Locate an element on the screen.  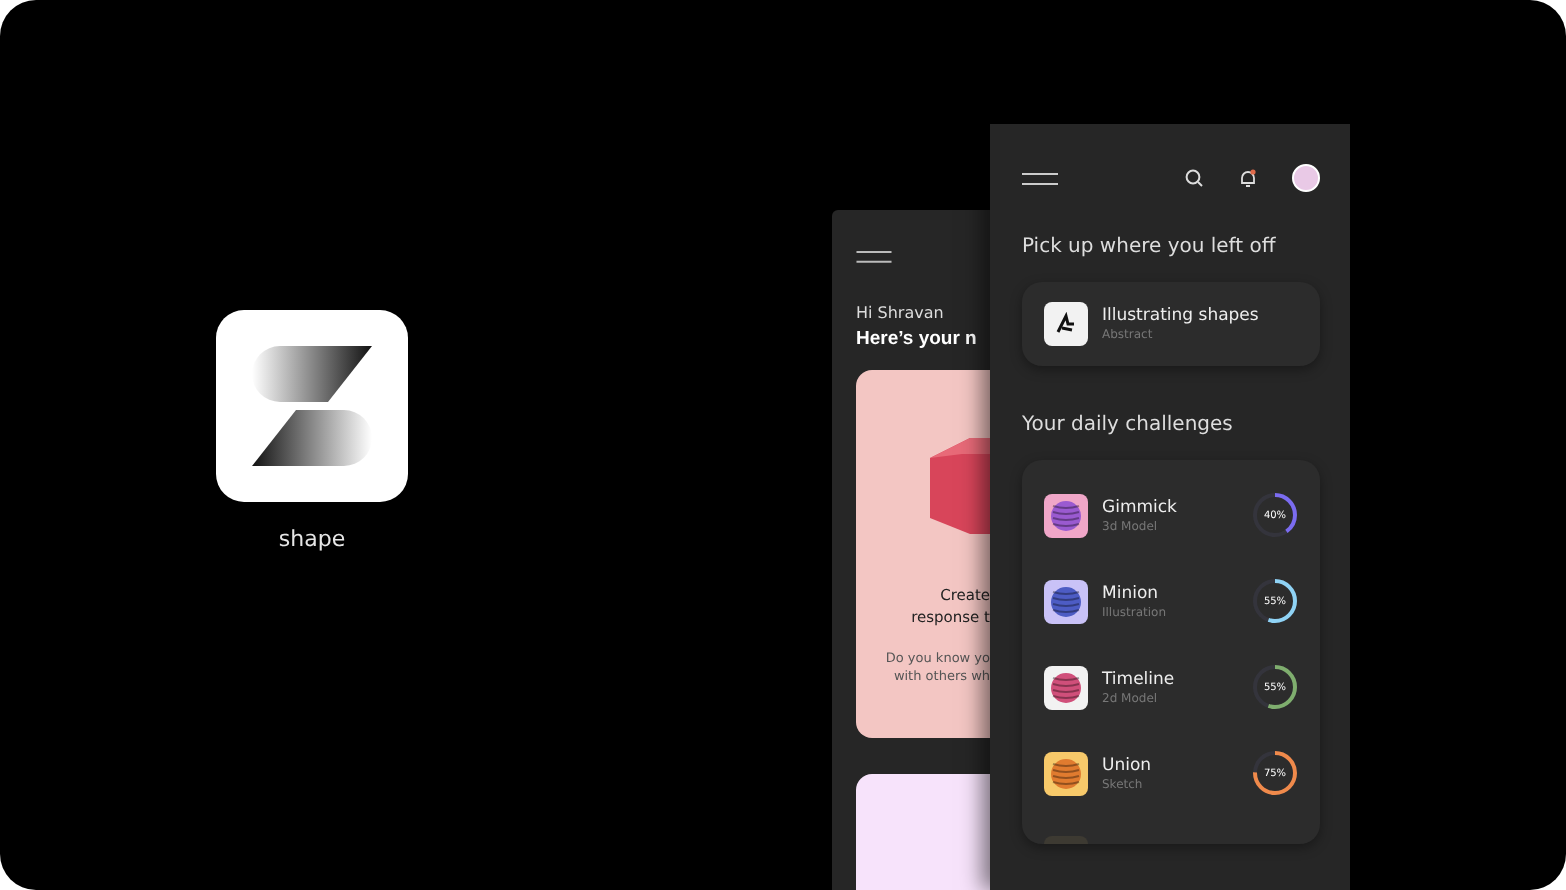
bell-icon is located at coordinates (1248, 178).